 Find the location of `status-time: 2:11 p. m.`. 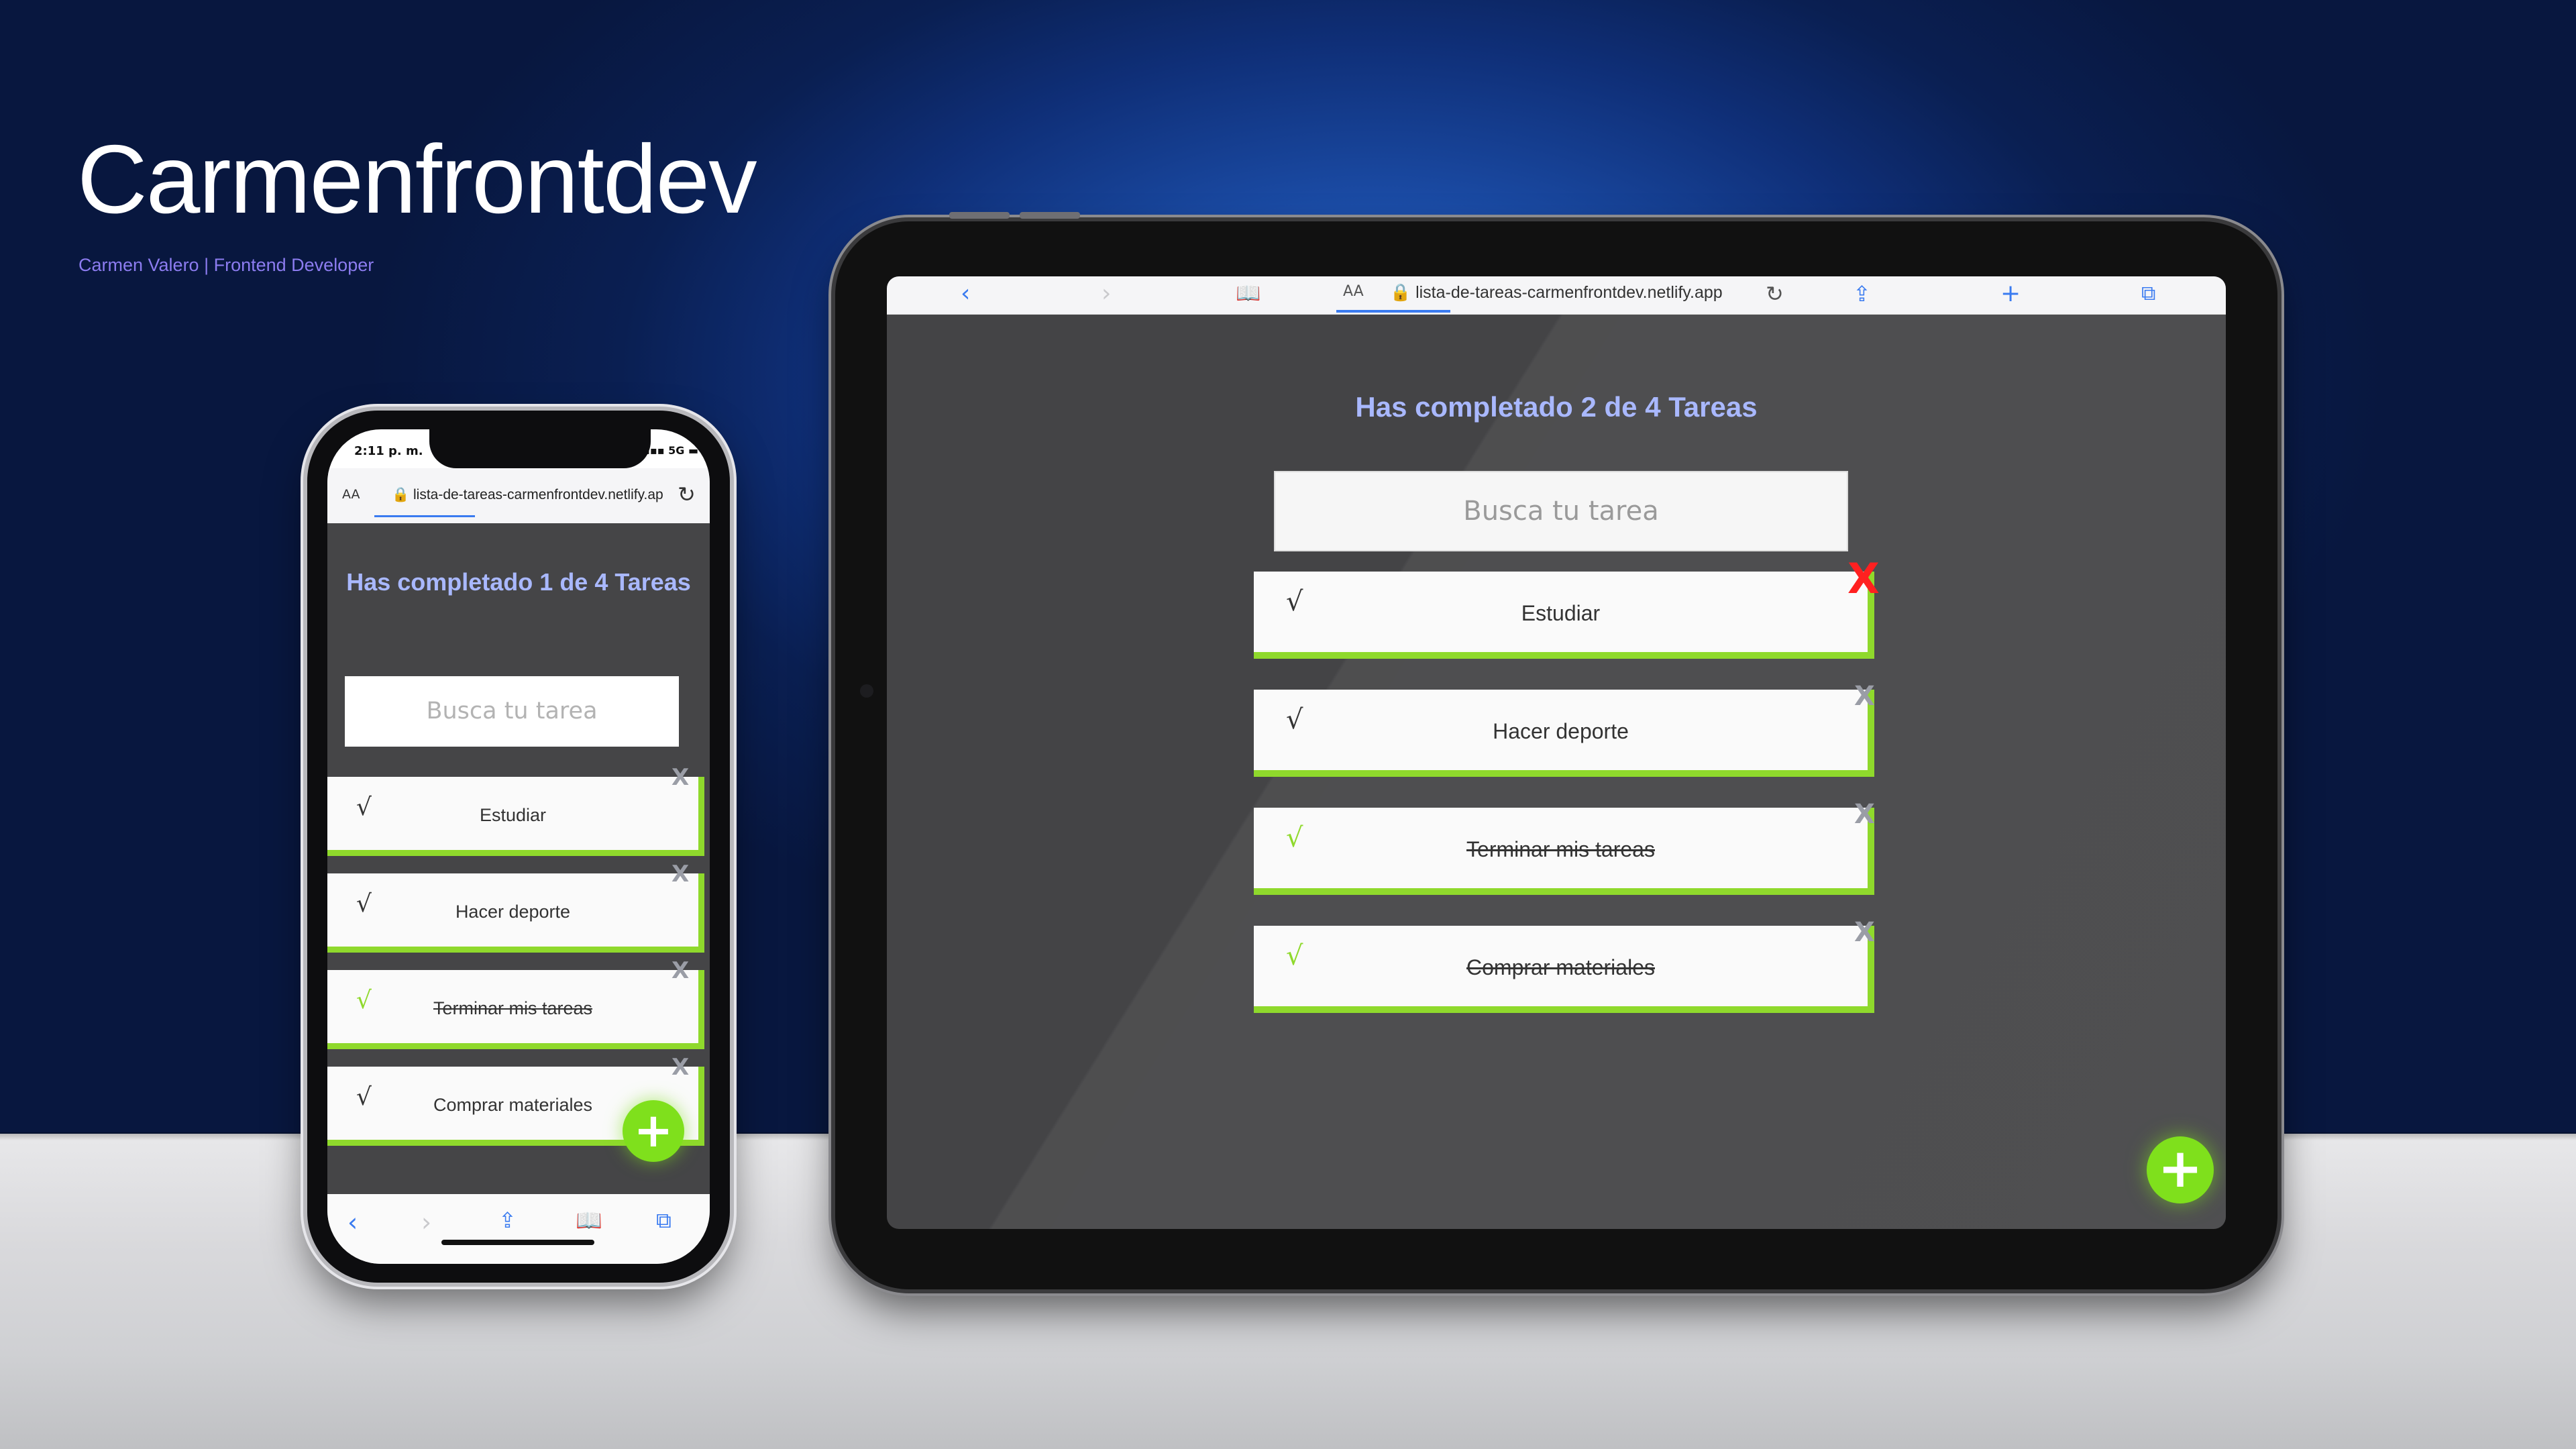

status-time: 2:11 p. m. is located at coordinates (388, 451).